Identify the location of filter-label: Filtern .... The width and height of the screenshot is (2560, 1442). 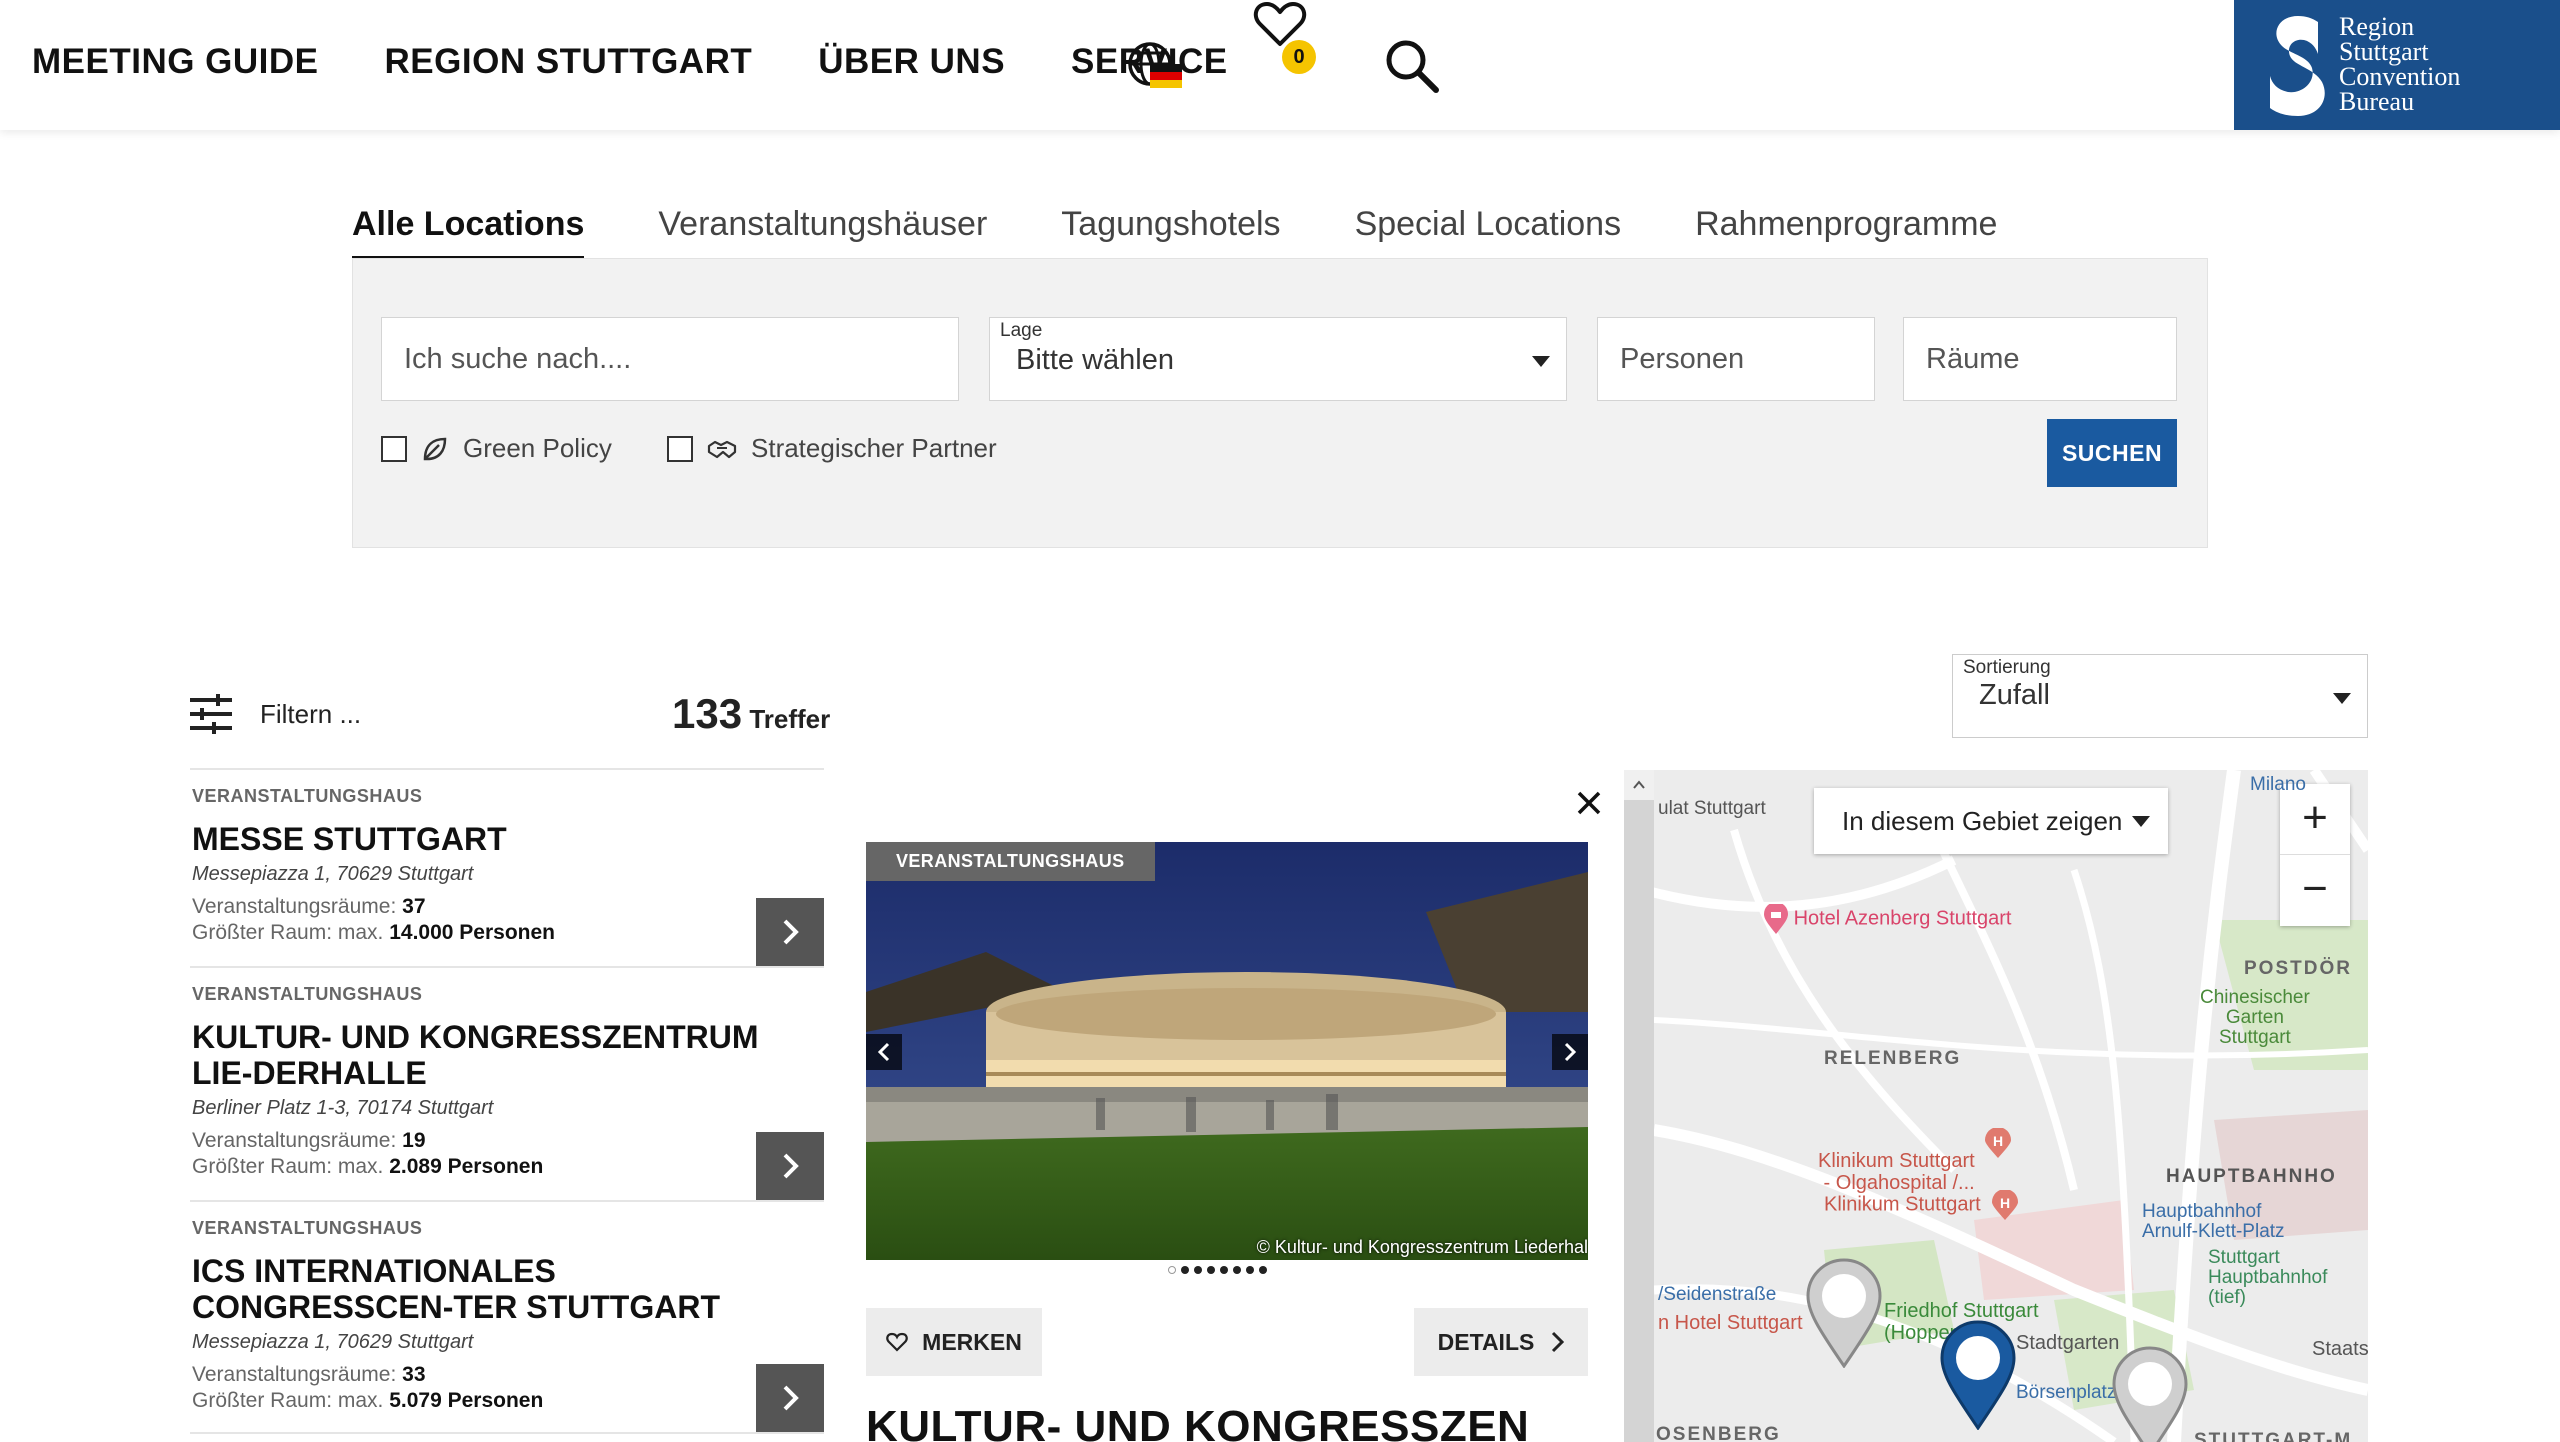
(311, 713).